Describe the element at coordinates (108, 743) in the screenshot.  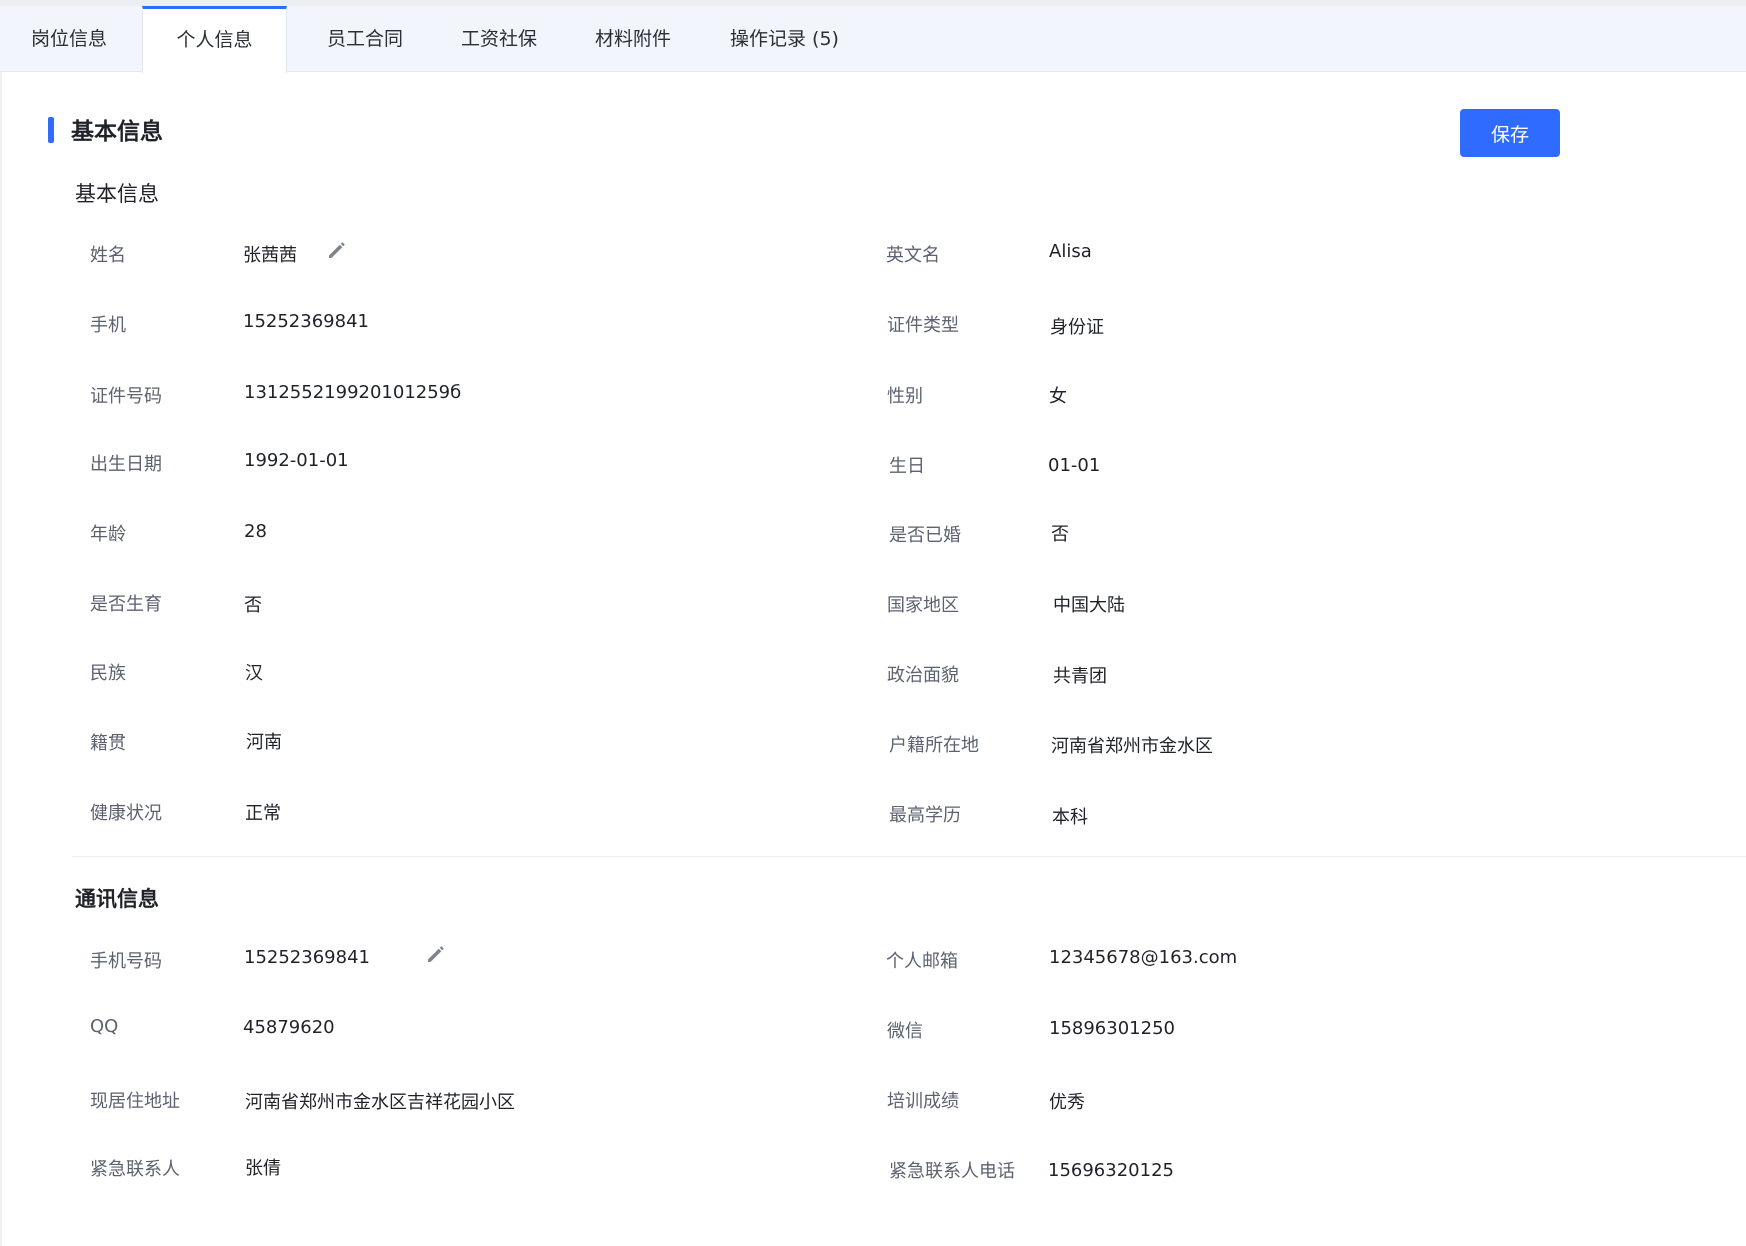
I see `field-label-native-place: 籍贯` at that location.